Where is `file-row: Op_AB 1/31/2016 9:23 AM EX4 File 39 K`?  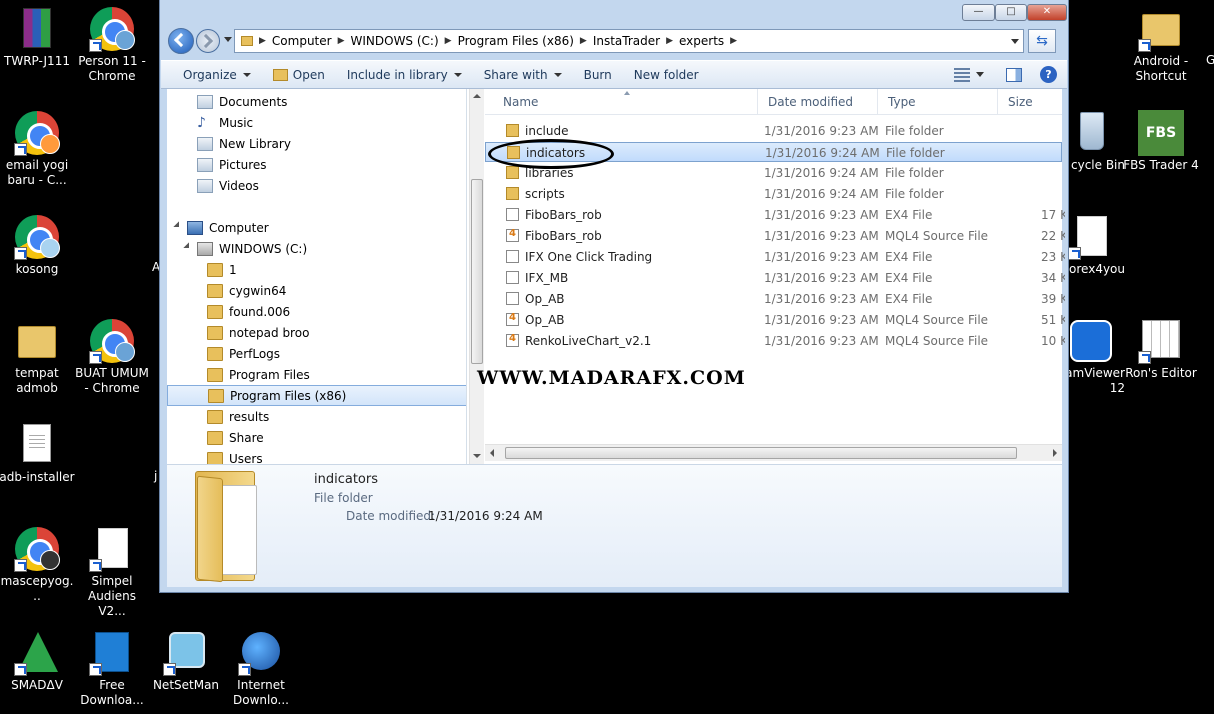
file-row: Op_AB 1/31/2016 9:23 AM EX4 File 39 K is located at coordinates (775, 299).